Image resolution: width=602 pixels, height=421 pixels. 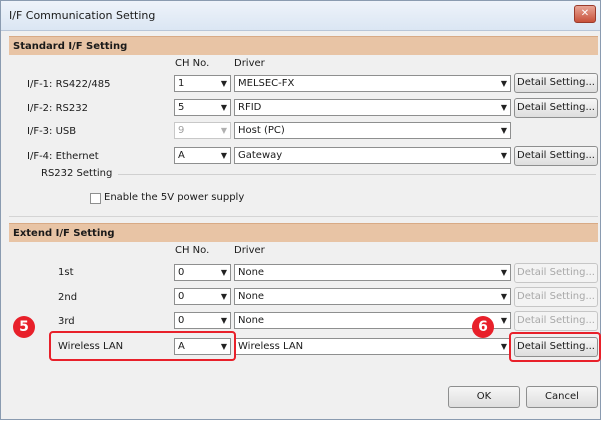 I want to click on extend-3rd-ch-select: 0 ▼, so click(x=202, y=320).